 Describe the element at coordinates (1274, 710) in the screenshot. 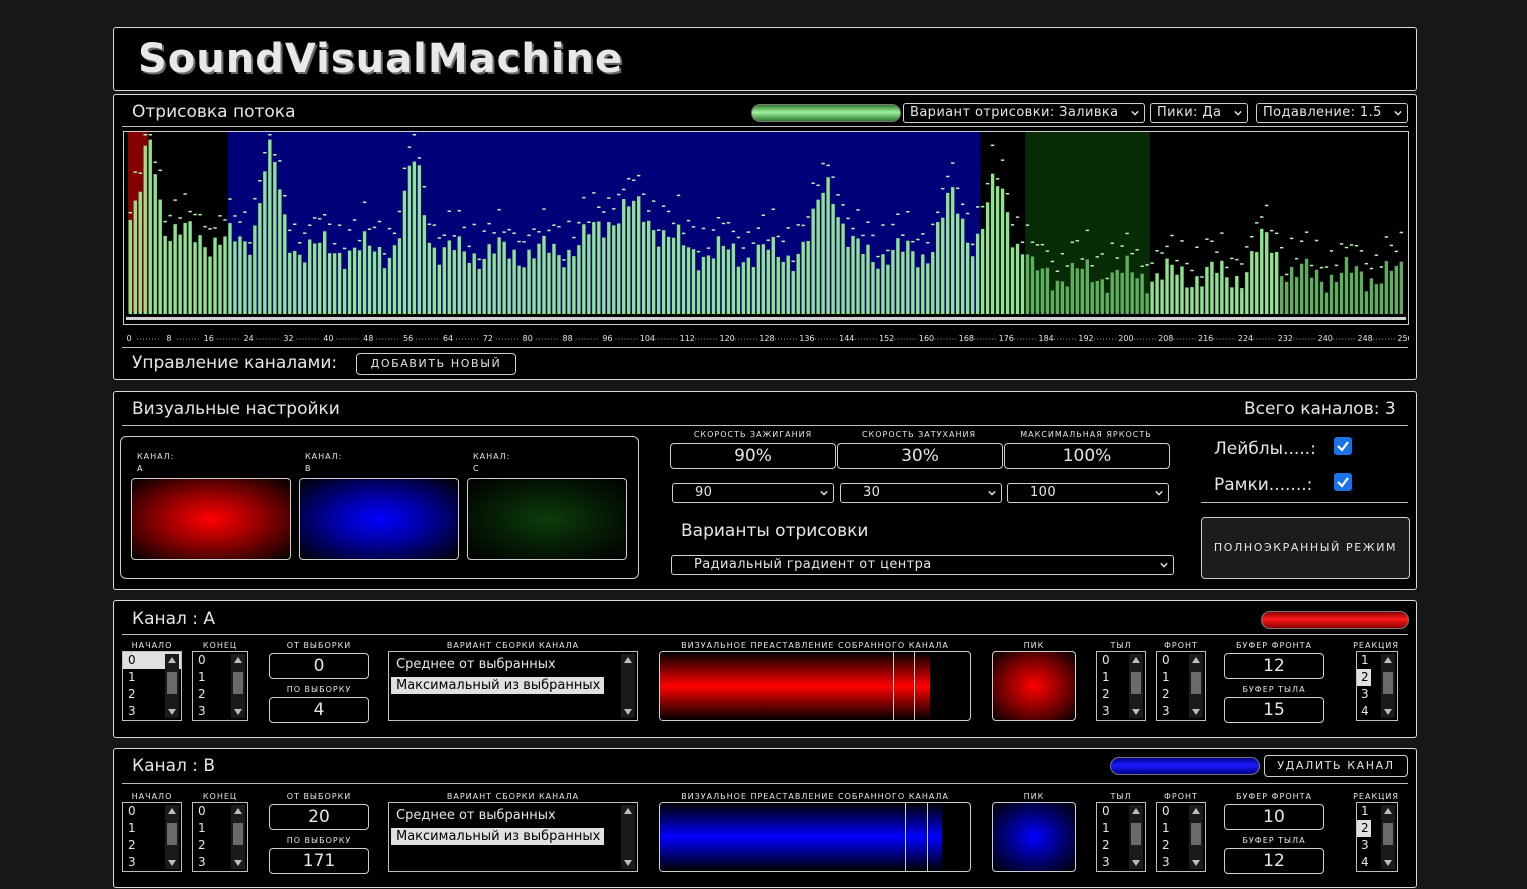

I see `rear-buffer-value: 15` at that location.